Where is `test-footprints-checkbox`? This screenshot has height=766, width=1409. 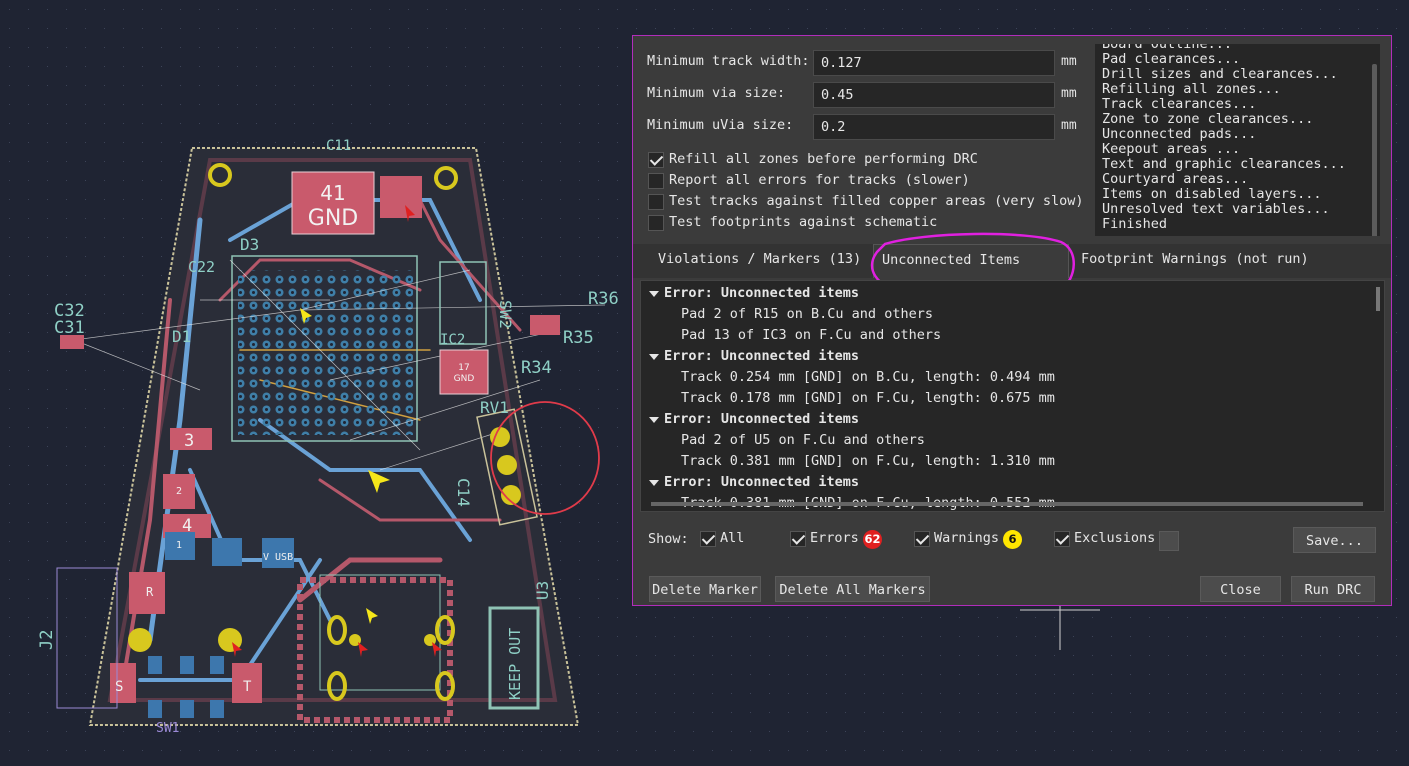
test-footprints-checkbox is located at coordinates (656, 223).